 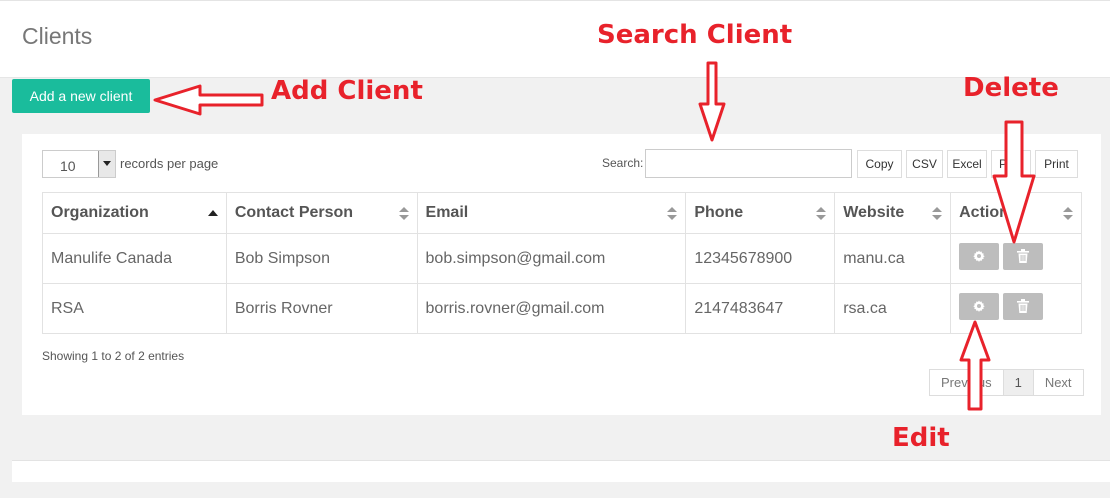 What do you see at coordinates (712, 101) in the screenshot?
I see `search-annotation-arrow` at bounding box center [712, 101].